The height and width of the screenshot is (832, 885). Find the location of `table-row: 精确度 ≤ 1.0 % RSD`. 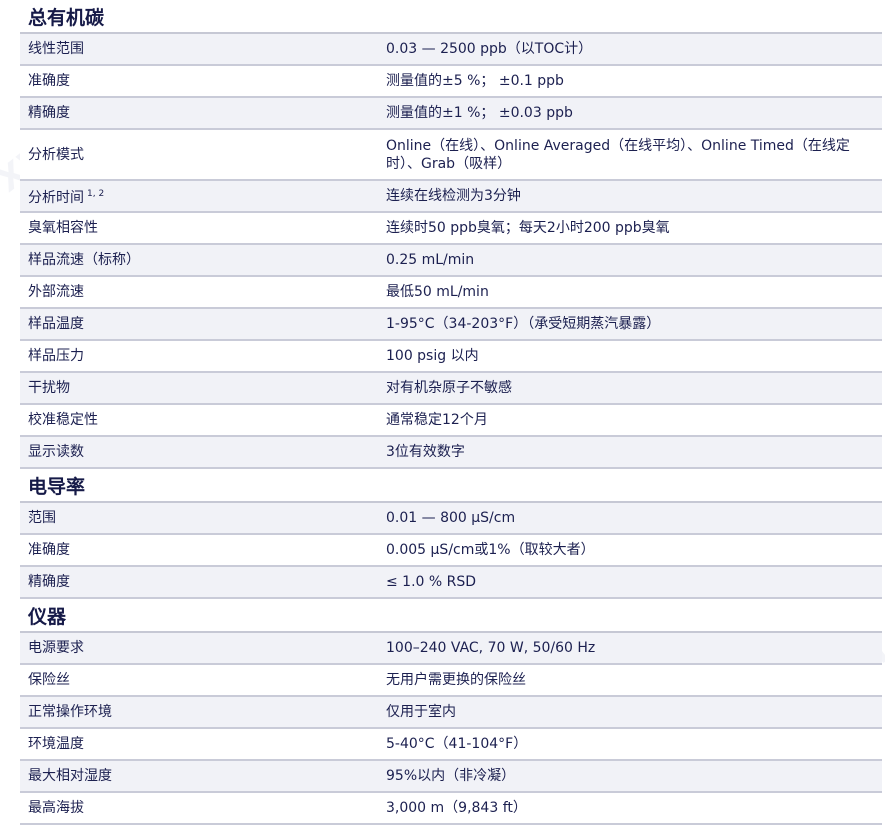

table-row: 精确度 ≤ 1.0 % RSD is located at coordinates (451, 582).